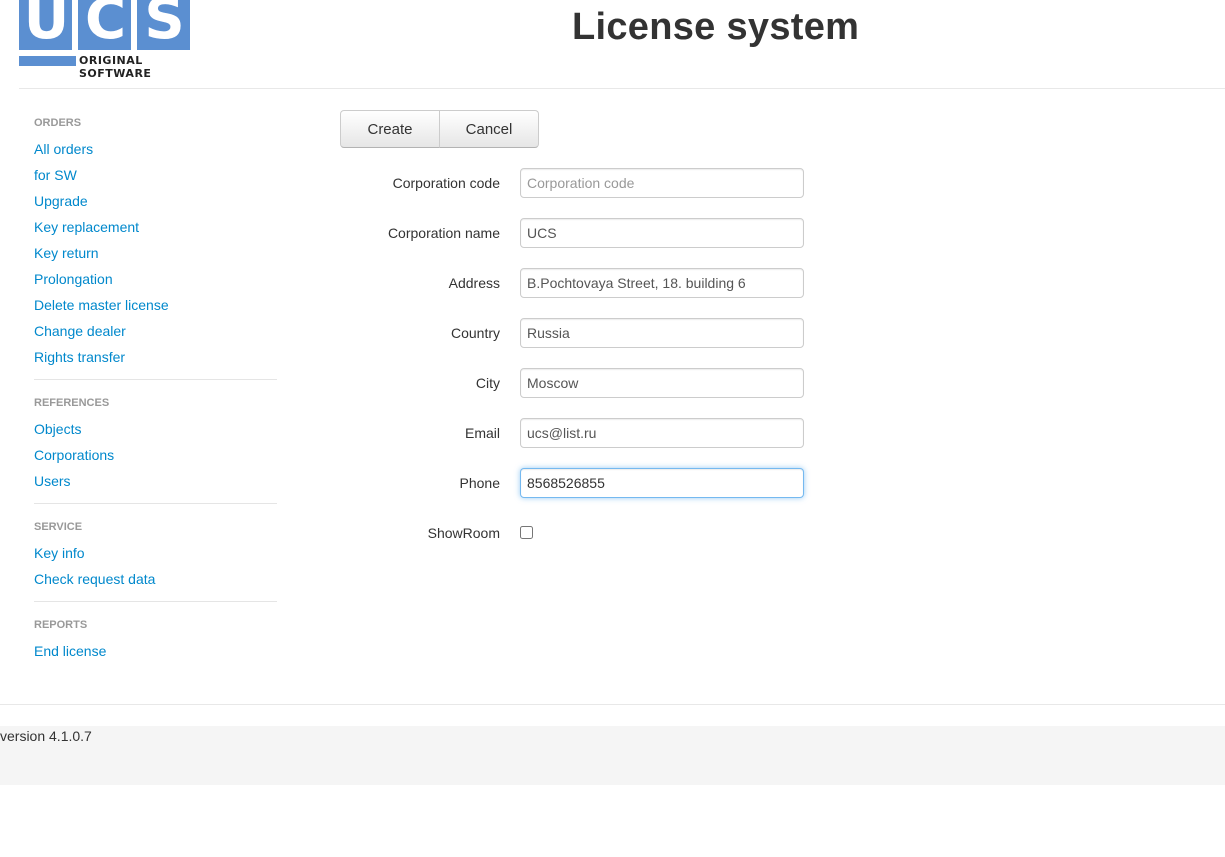 This screenshot has height=857, width=1225. What do you see at coordinates (155, 175) in the screenshot?
I see `sidebar-item-for-sw: for SW` at bounding box center [155, 175].